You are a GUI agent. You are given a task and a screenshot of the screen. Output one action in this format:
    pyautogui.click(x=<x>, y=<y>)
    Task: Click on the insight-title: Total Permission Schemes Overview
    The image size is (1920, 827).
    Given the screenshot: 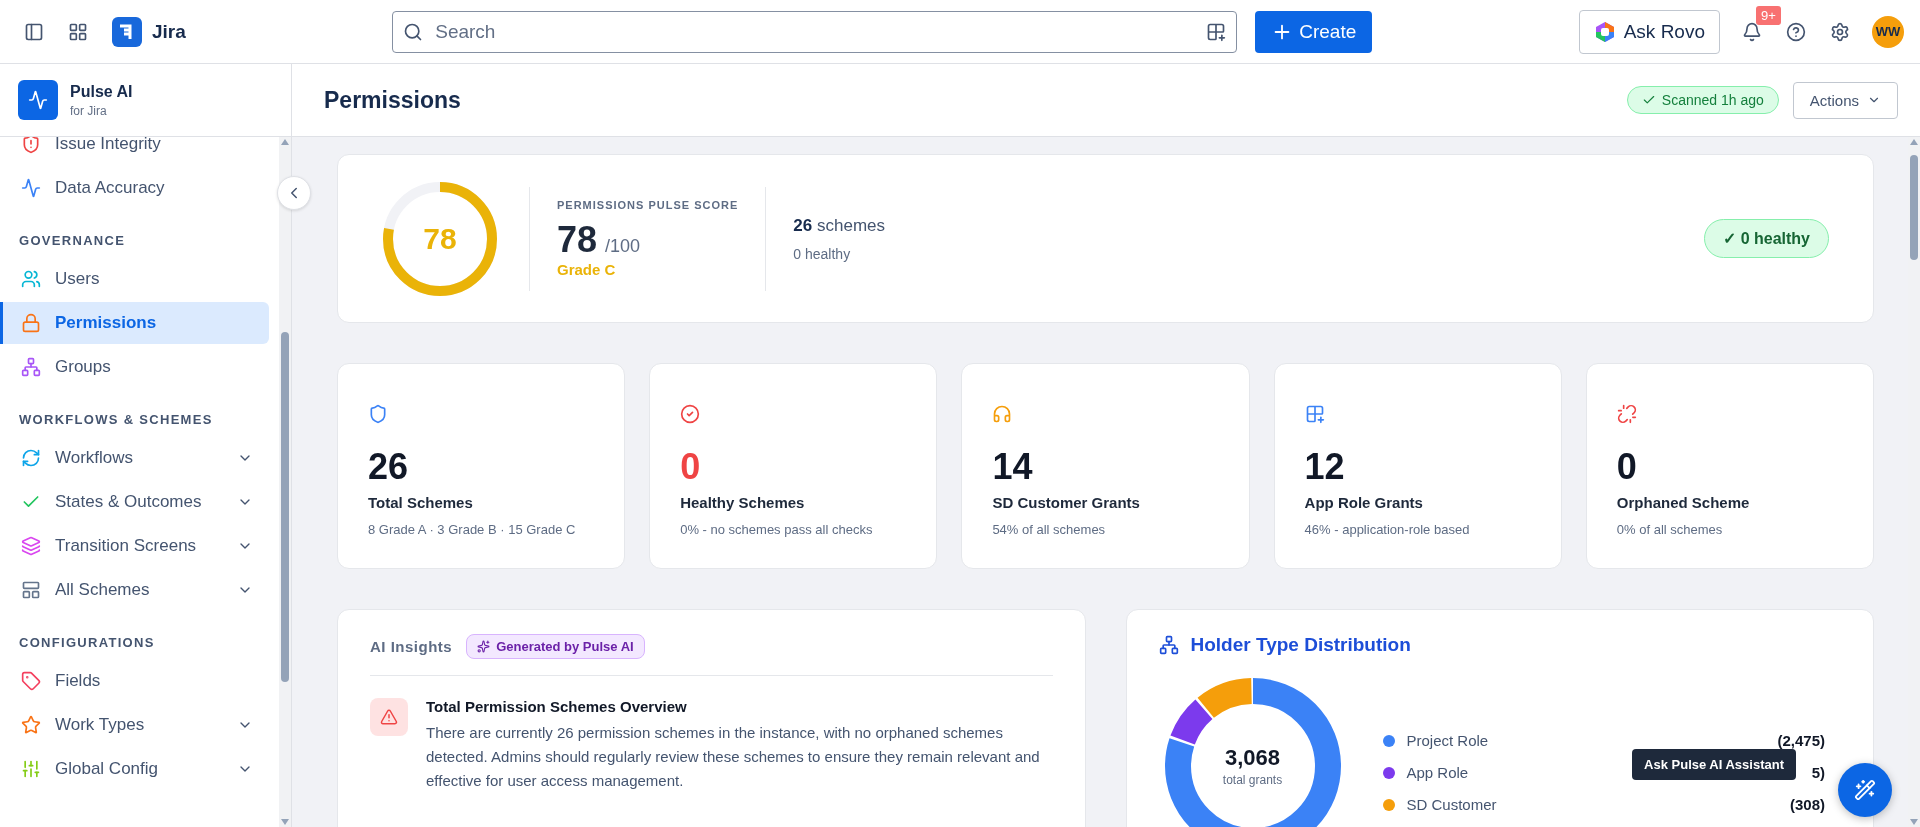 What is the action you would take?
    pyautogui.click(x=557, y=706)
    